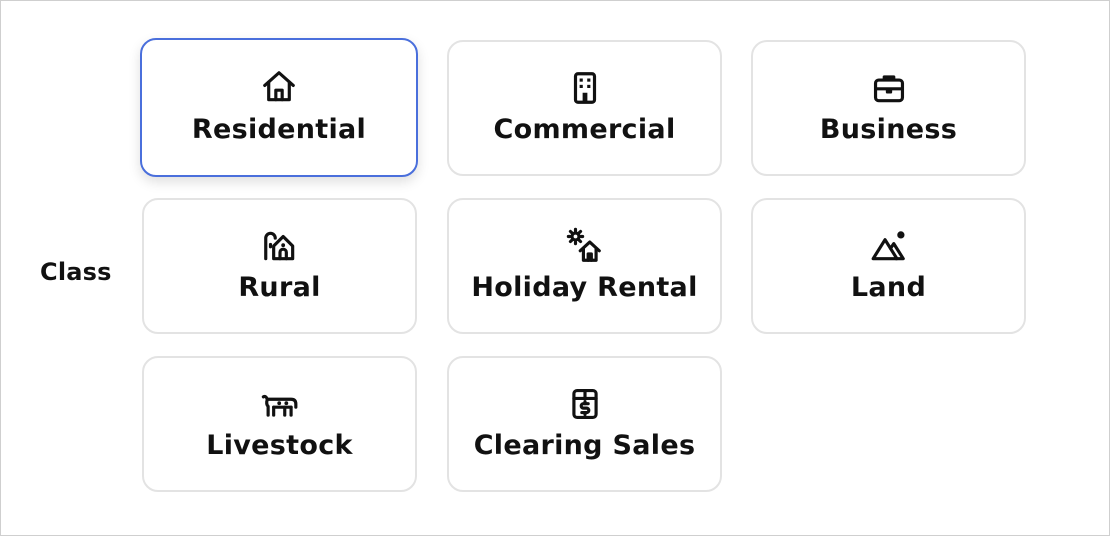 The image size is (1110, 536). Describe the element at coordinates (585, 88) in the screenshot. I see `building-icon` at that location.